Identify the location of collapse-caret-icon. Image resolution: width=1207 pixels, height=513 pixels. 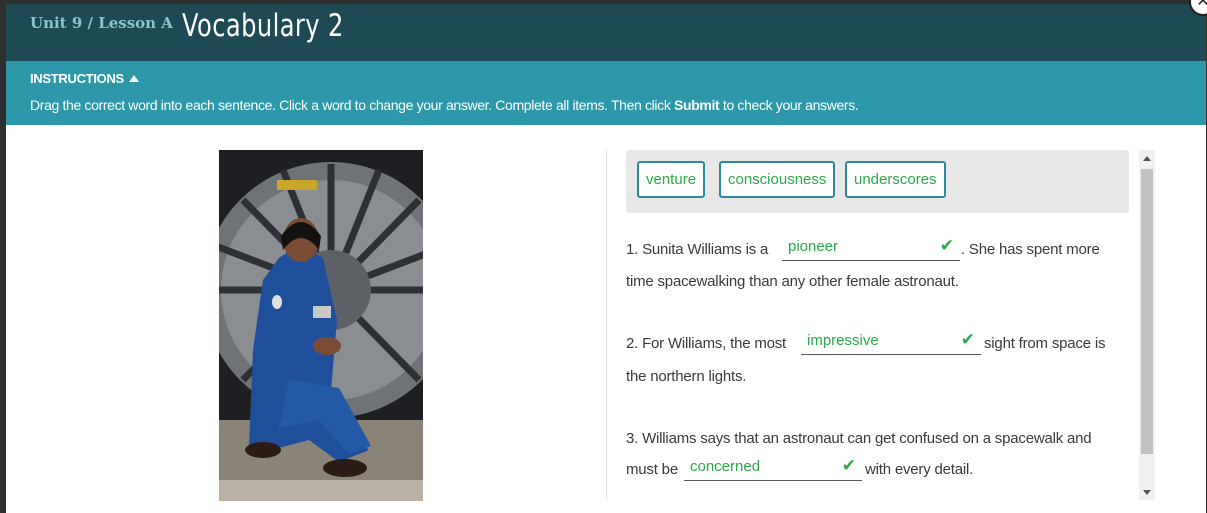
(133, 79).